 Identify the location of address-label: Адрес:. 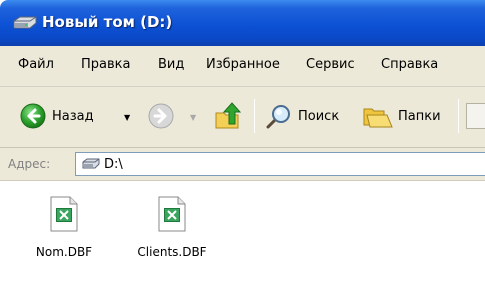
(29, 164).